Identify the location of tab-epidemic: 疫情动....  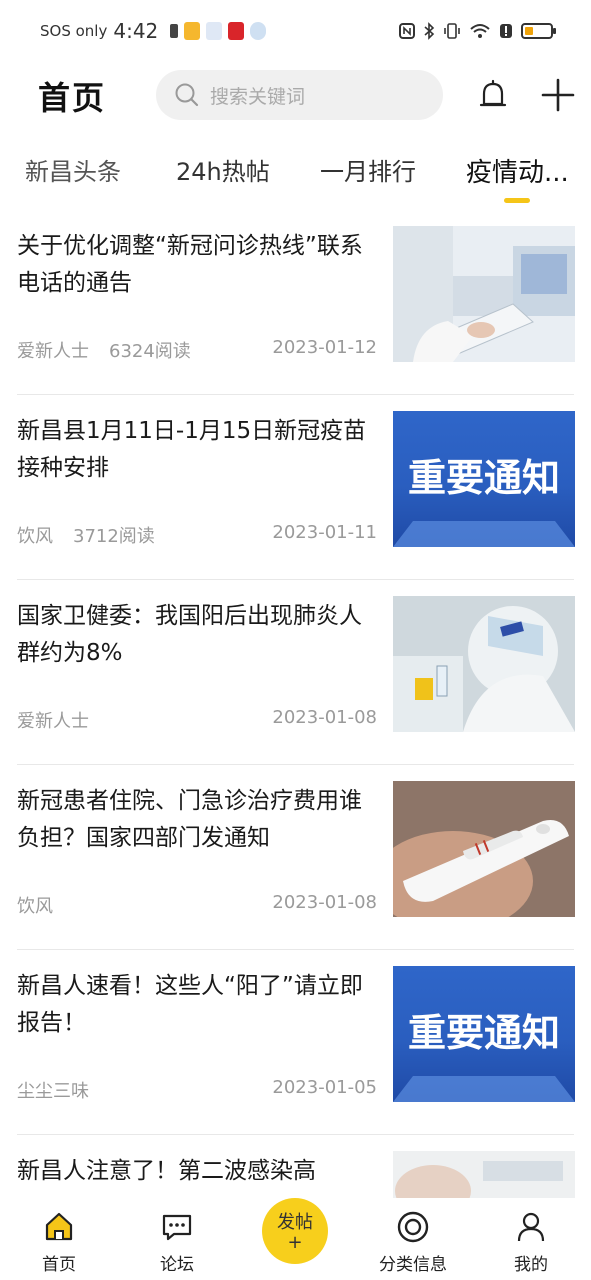
(517, 170).